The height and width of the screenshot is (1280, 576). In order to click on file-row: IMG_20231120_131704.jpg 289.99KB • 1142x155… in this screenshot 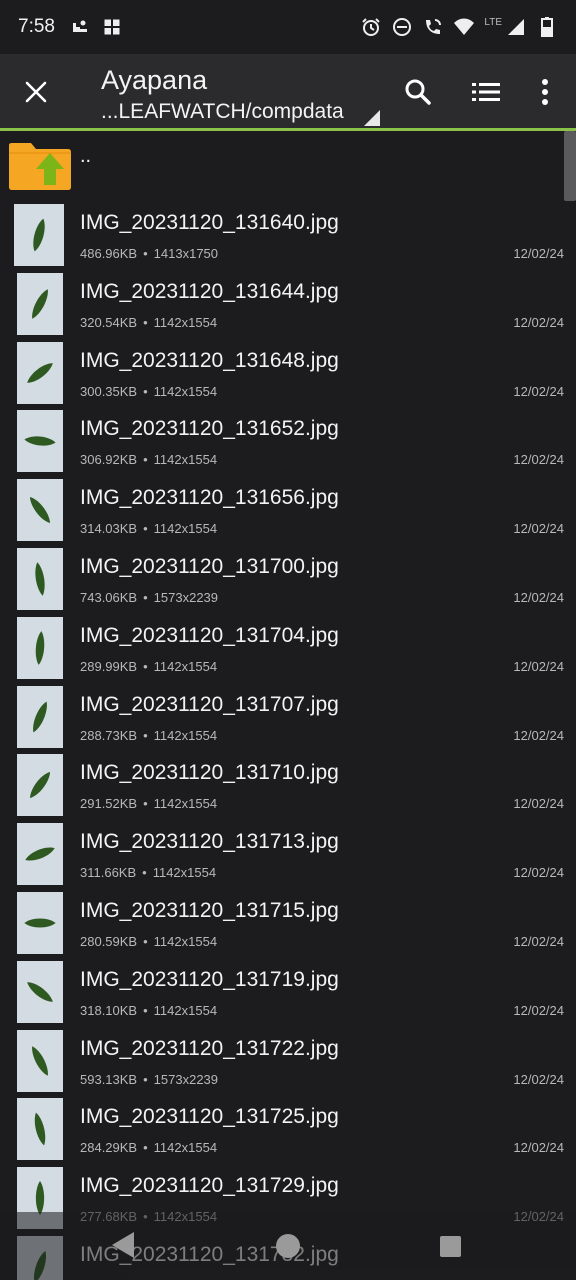, I will do `click(288, 648)`.